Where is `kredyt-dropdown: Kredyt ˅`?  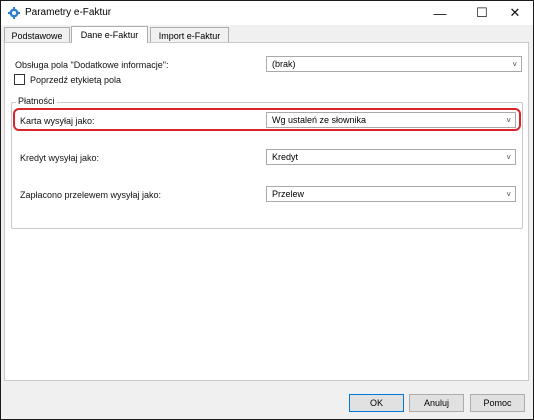
kredyt-dropdown: Kredyt ˅ is located at coordinates (391, 157).